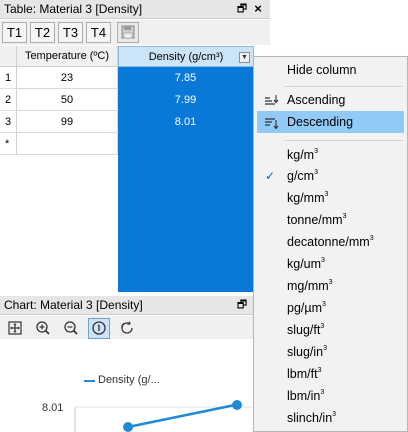  I want to click on fit-view-button, so click(15, 328).